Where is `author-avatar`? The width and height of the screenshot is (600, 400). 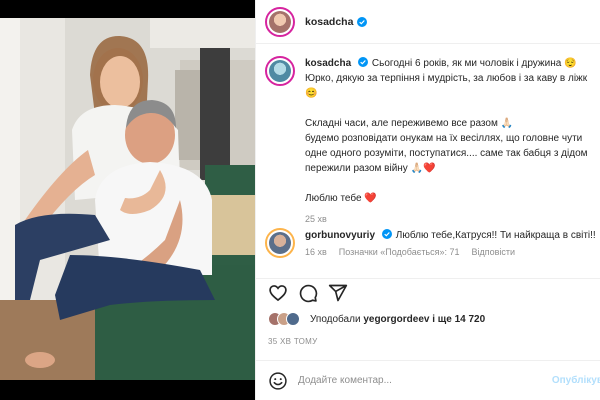 author-avatar is located at coordinates (280, 21).